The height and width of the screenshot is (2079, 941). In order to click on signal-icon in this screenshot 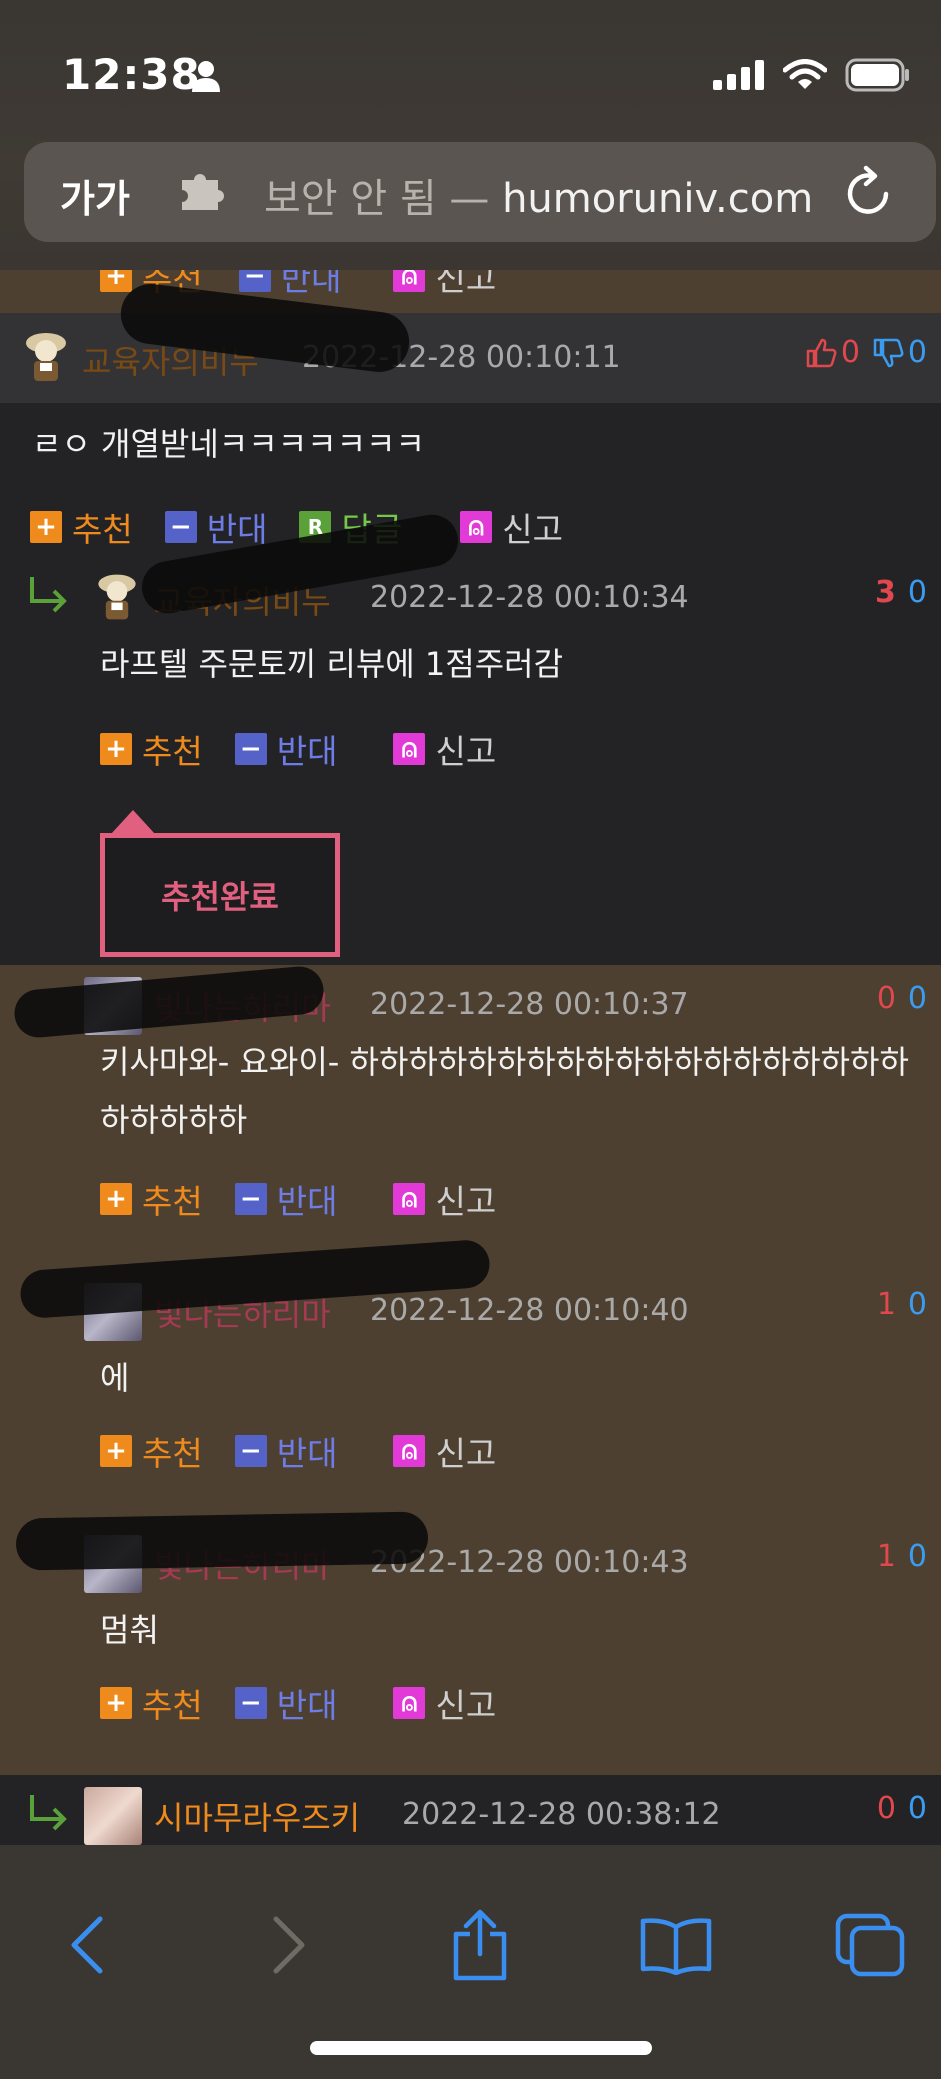, I will do `click(738, 75)`.